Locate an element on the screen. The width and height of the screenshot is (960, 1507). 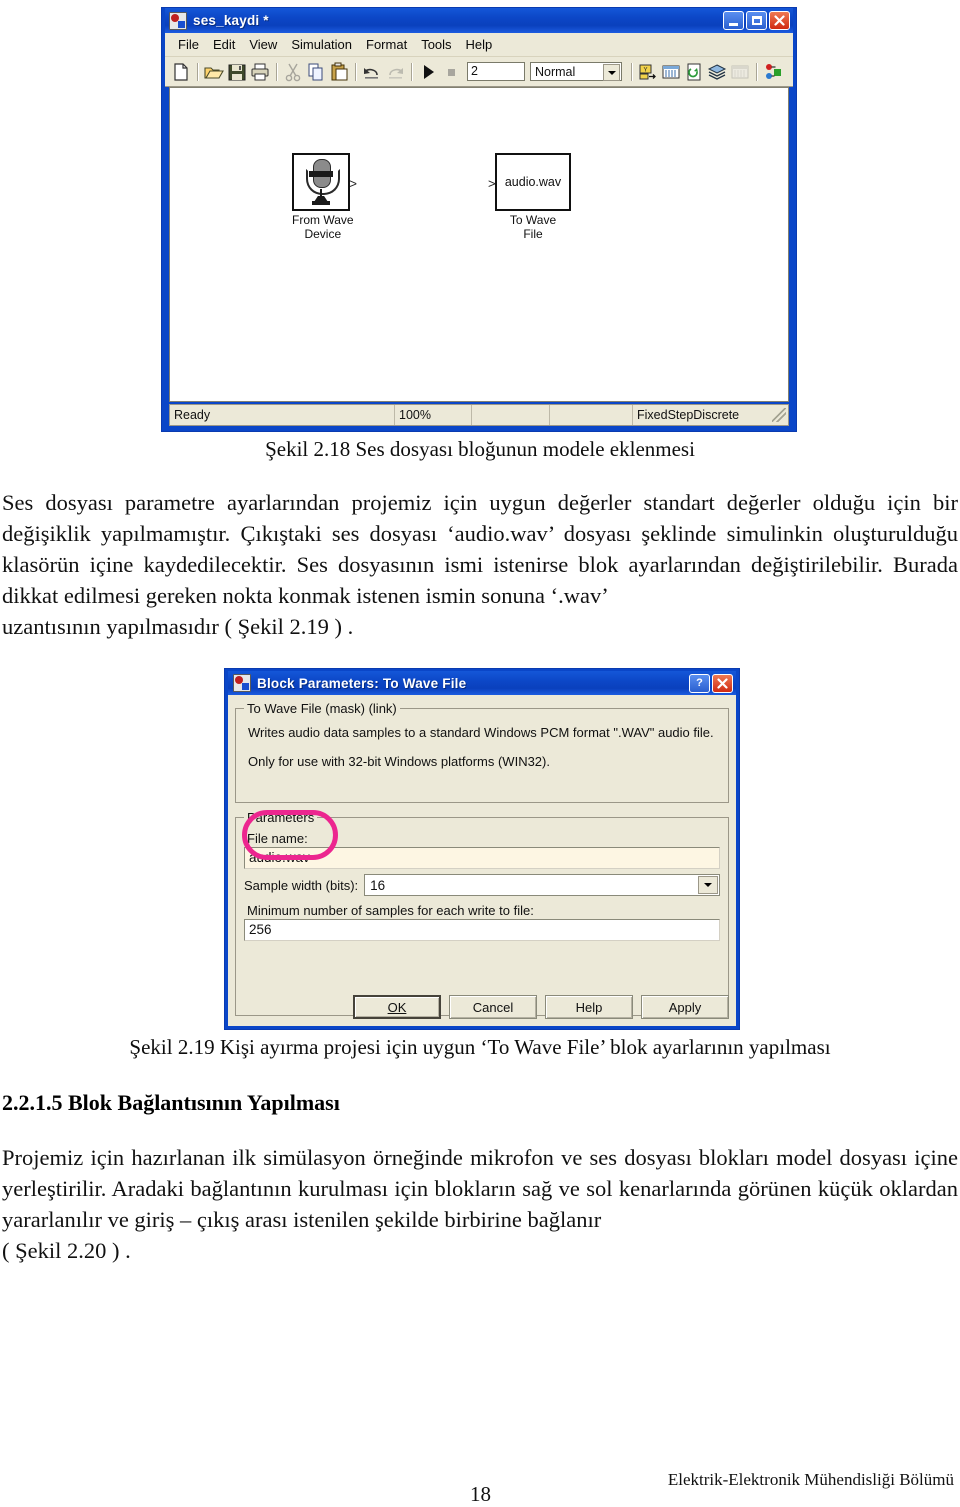
cancel-label: Cancel is located at coordinates (493, 1007).